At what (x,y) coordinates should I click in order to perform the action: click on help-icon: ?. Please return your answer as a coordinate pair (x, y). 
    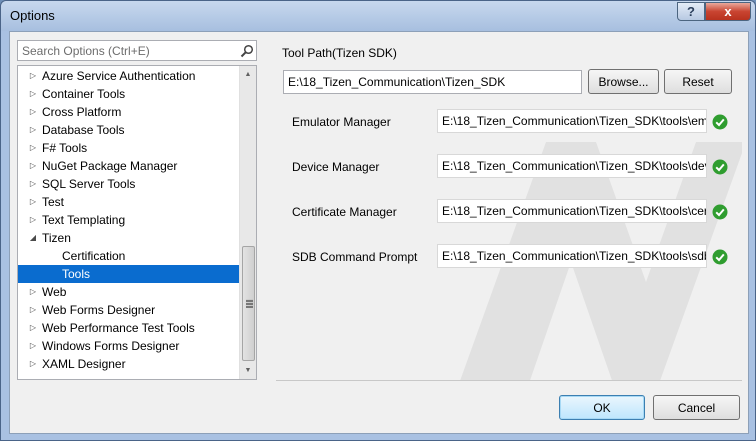
    Looking at the image, I should click on (691, 11).